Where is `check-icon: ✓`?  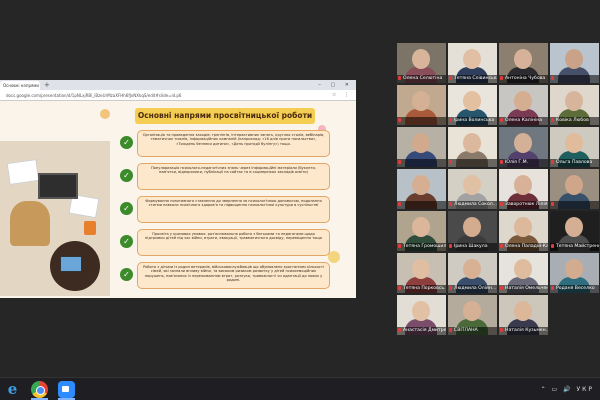 check-icon: ✓ is located at coordinates (126, 208).